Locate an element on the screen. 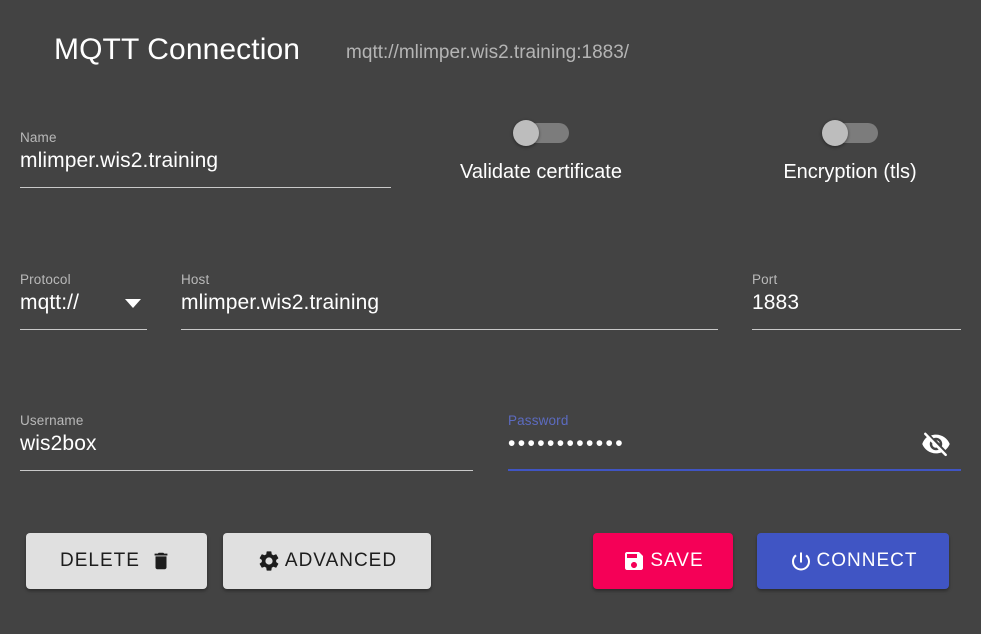 This screenshot has height=634, width=981. connect-button: CONNECT is located at coordinates (853, 561).